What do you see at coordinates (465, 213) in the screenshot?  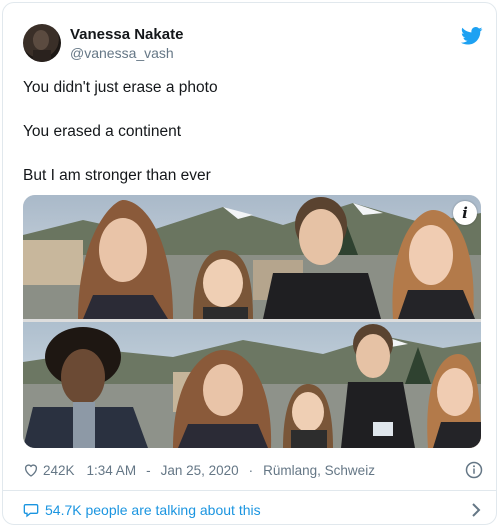 I see `info-i-icon: i` at bounding box center [465, 213].